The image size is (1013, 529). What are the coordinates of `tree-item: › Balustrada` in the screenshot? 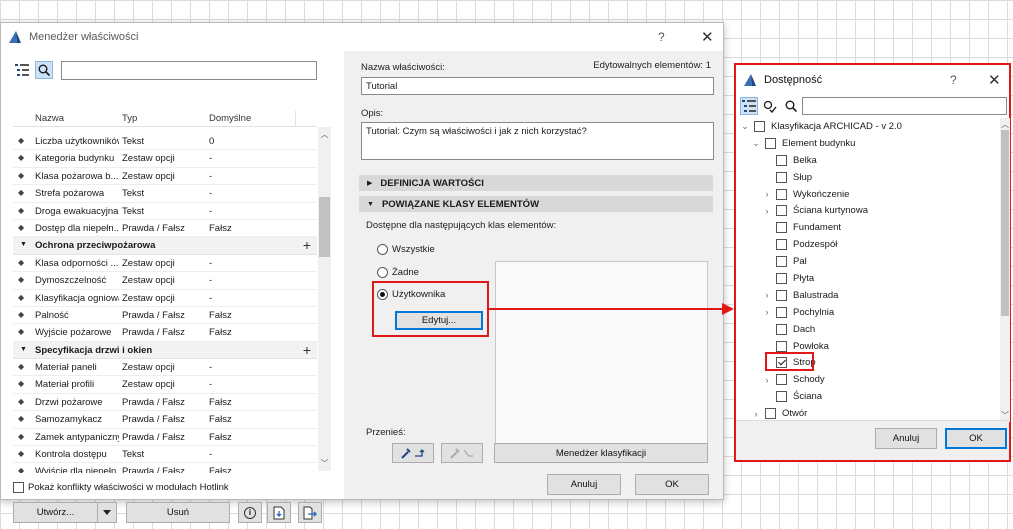 It's located at (870, 295).